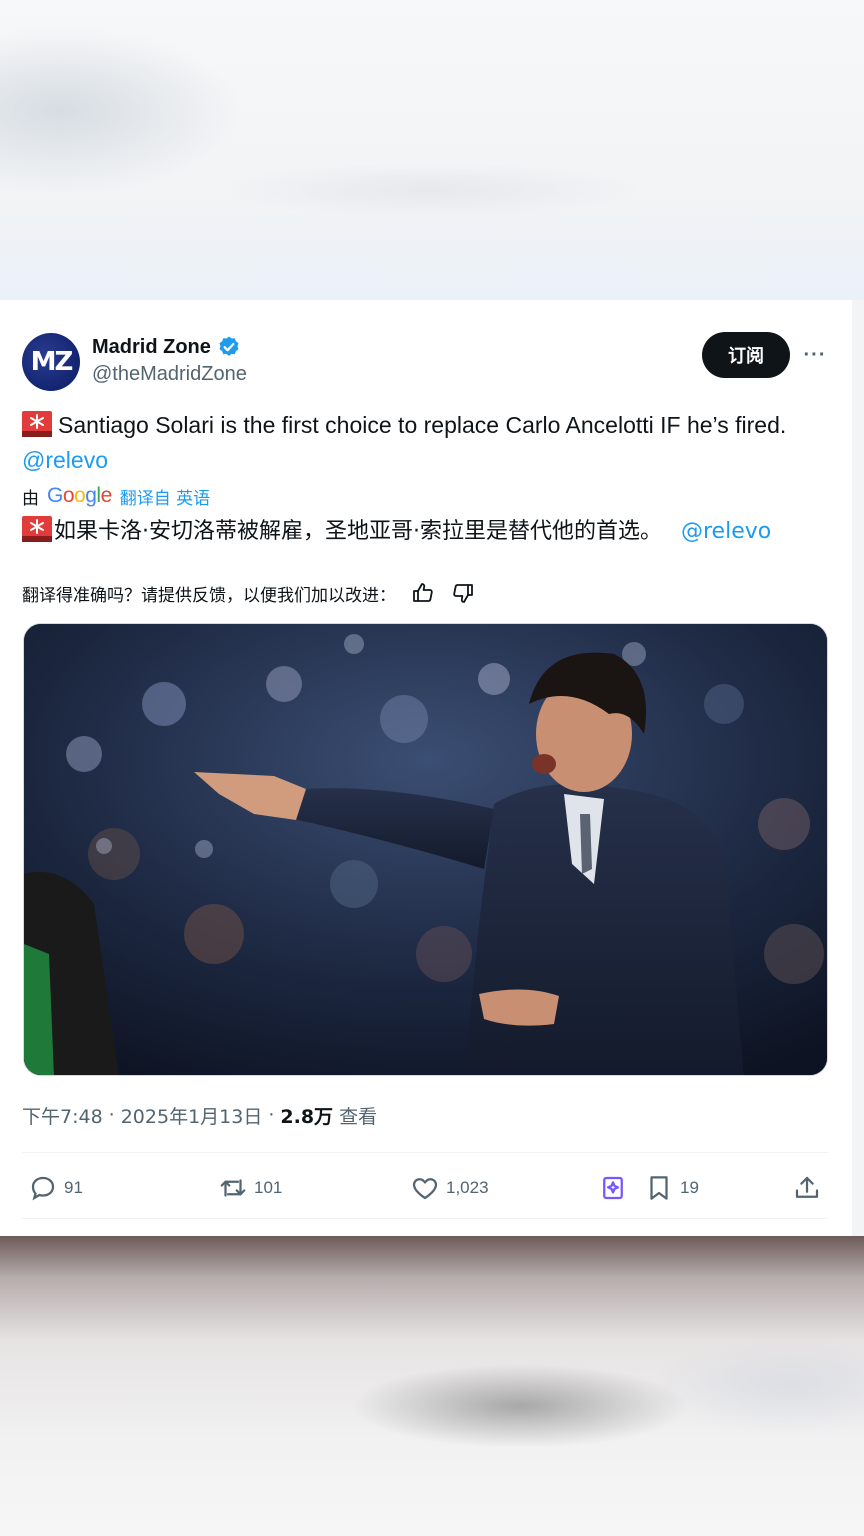 The image size is (864, 1536). What do you see at coordinates (229, 346) in the screenshot?
I see `verified-badge-icon` at bounding box center [229, 346].